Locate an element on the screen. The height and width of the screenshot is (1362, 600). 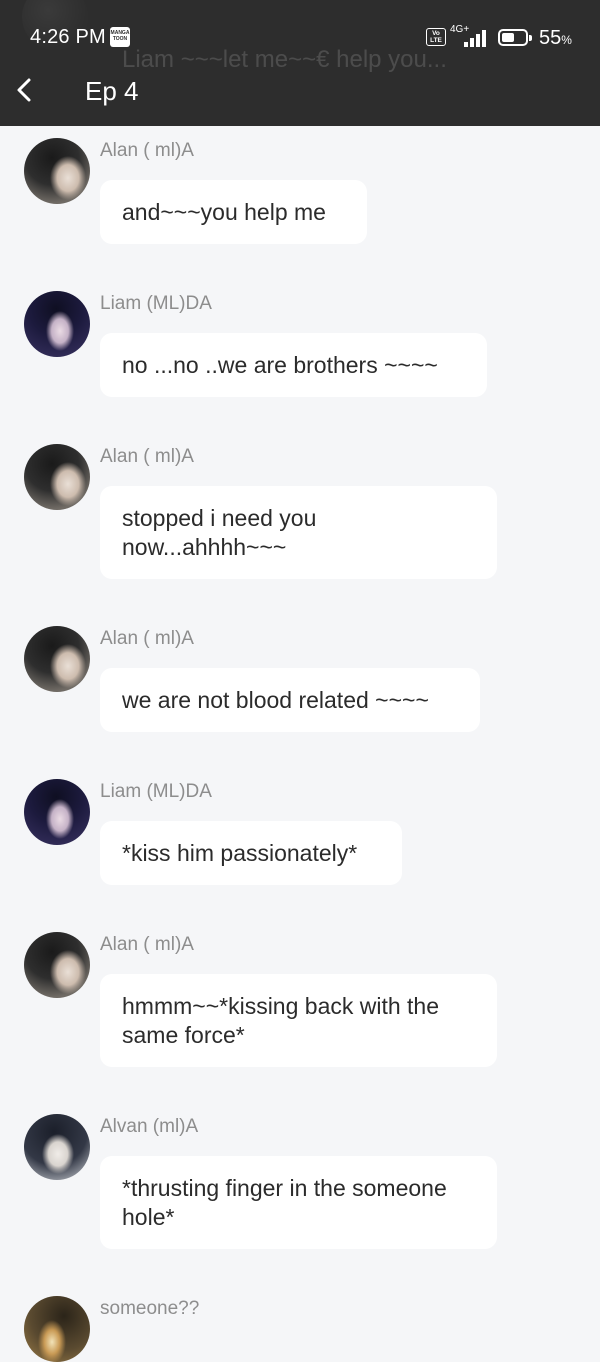
message-bubble: hmmm~~*kissing back with the same force* is located at coordinates (298, 1020).